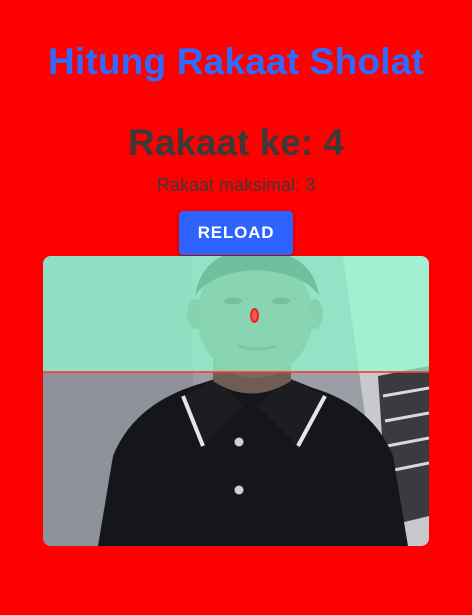 Image resolution: width=472 pixels, height=615 pixels. Describe the element at coordinates (236, 142) in the screenshot. I see `current-rakaat-count: Rakaat ke: 4` at that location.